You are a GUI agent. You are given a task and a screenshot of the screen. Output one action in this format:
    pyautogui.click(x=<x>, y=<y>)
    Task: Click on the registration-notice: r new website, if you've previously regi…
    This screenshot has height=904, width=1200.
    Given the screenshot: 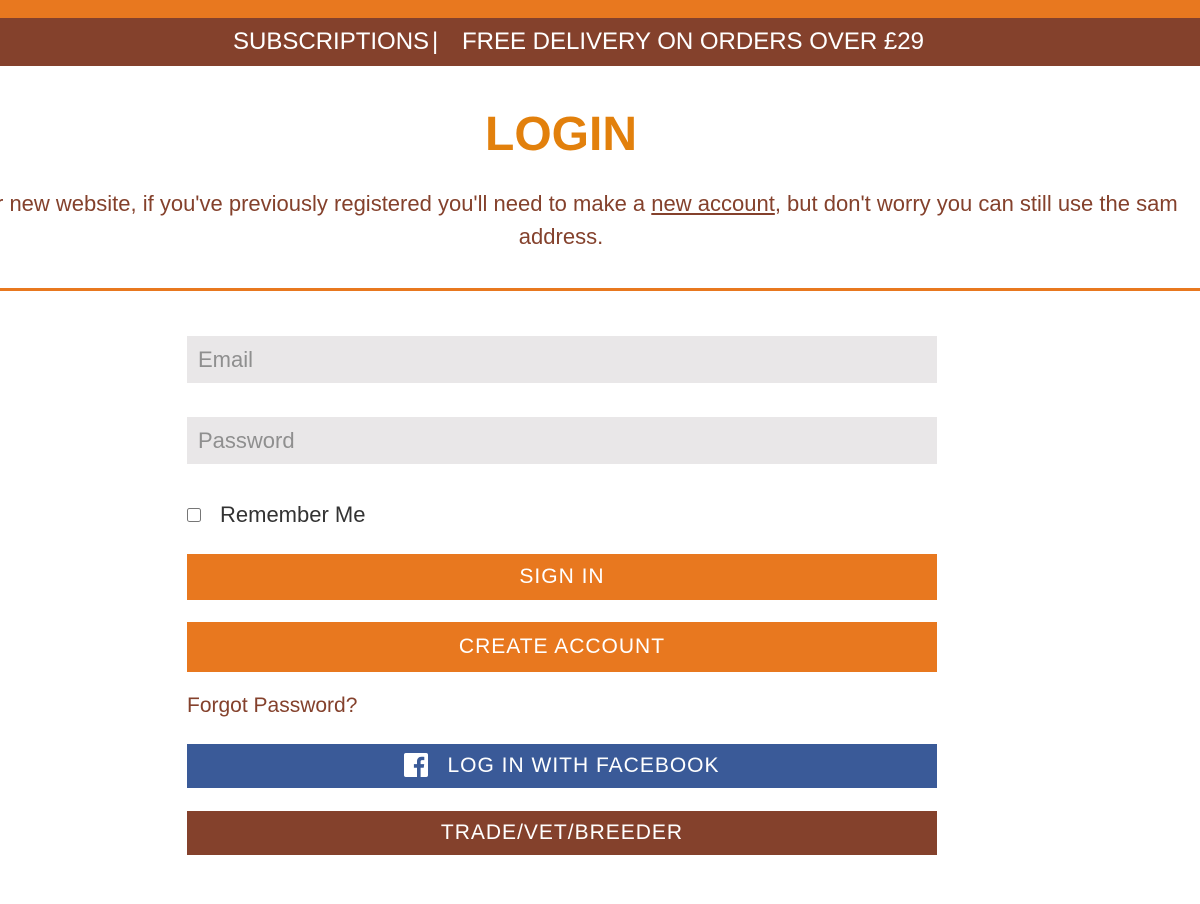 What is the action you would take?
    pyautogui.click(x=589, y=204)
    